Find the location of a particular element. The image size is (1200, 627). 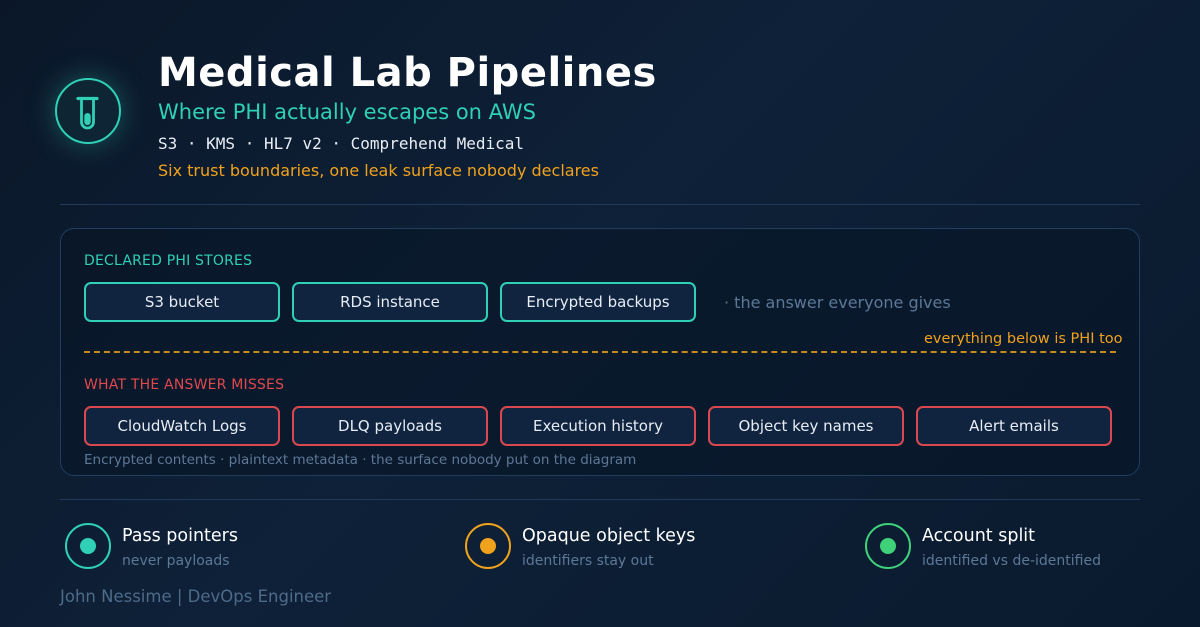

principle-subtitle-pointers: never payloads is located at coordinates (176, 561).